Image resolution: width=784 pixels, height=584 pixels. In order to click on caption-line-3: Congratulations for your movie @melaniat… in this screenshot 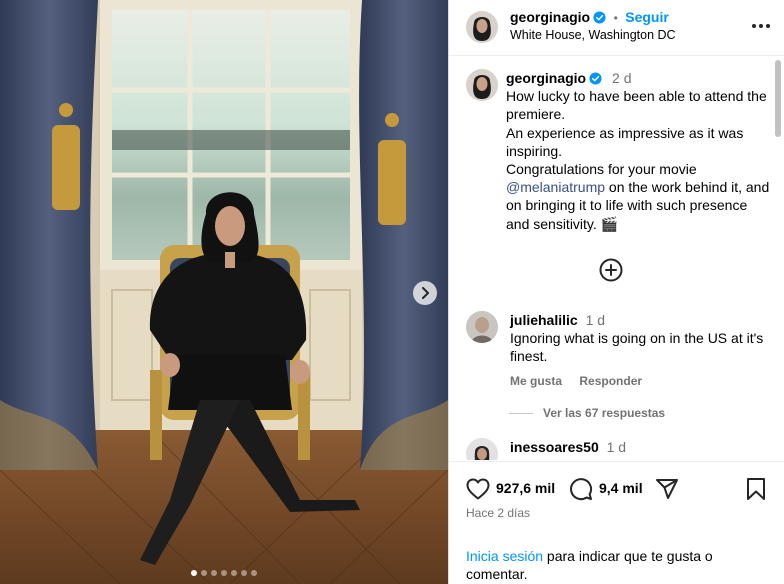, I will do `click(638, 196)`.